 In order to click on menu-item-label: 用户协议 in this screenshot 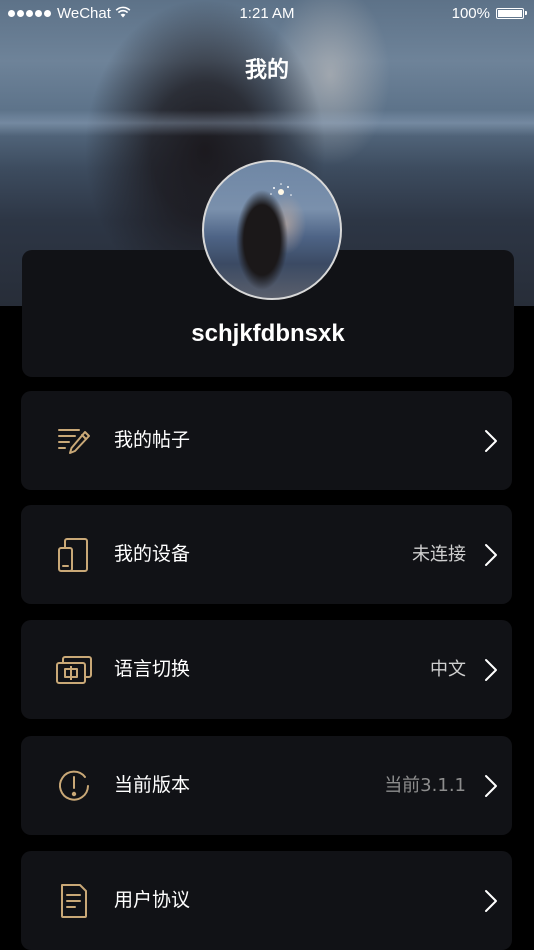, I will do `click(152, 900)`.